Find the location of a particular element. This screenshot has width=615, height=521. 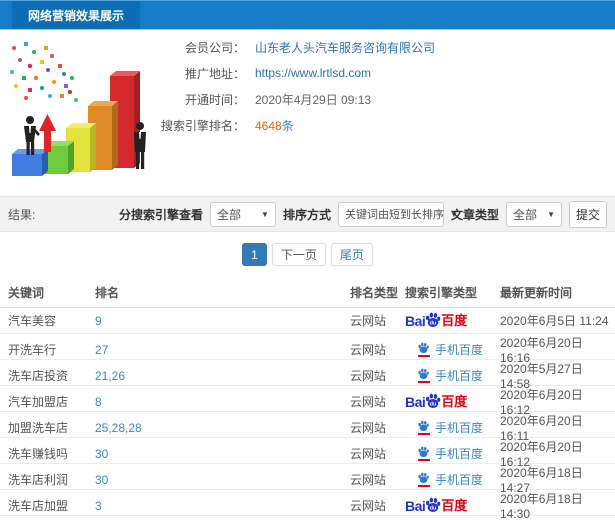

info-row-company: 会员公司： 山东老人头汽车服务咨询有限公司 is located at coordinates (307, 47).